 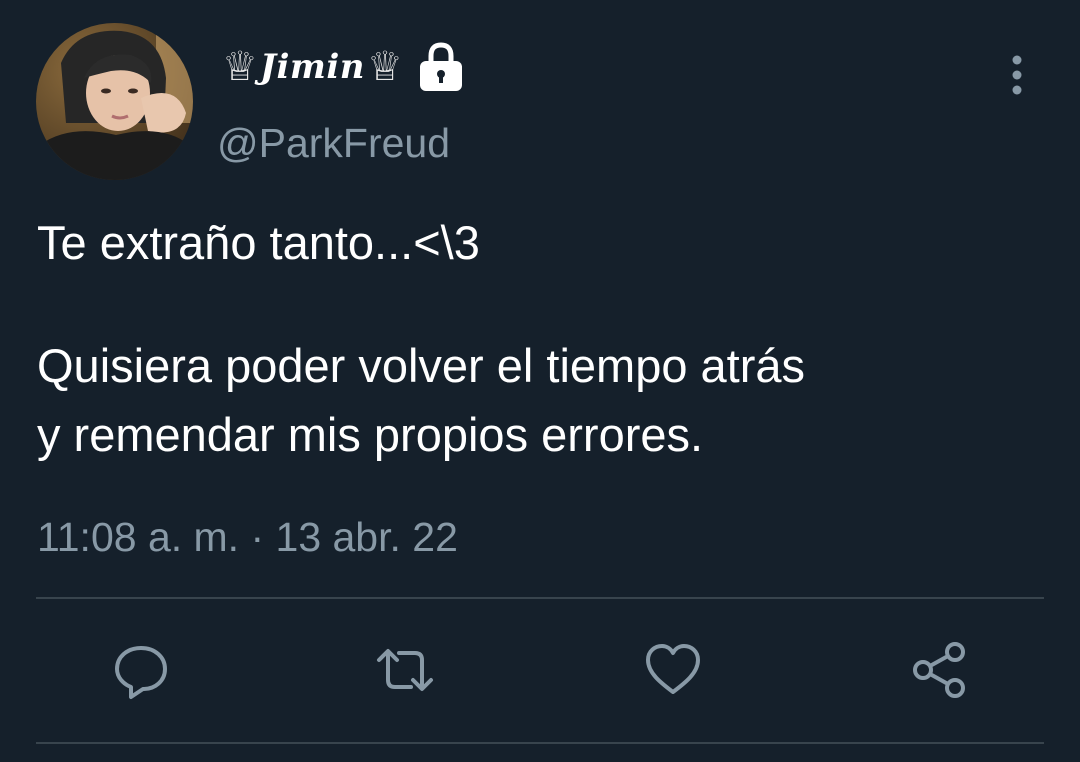 I want to click on avatar, so click(x=114, y=101).